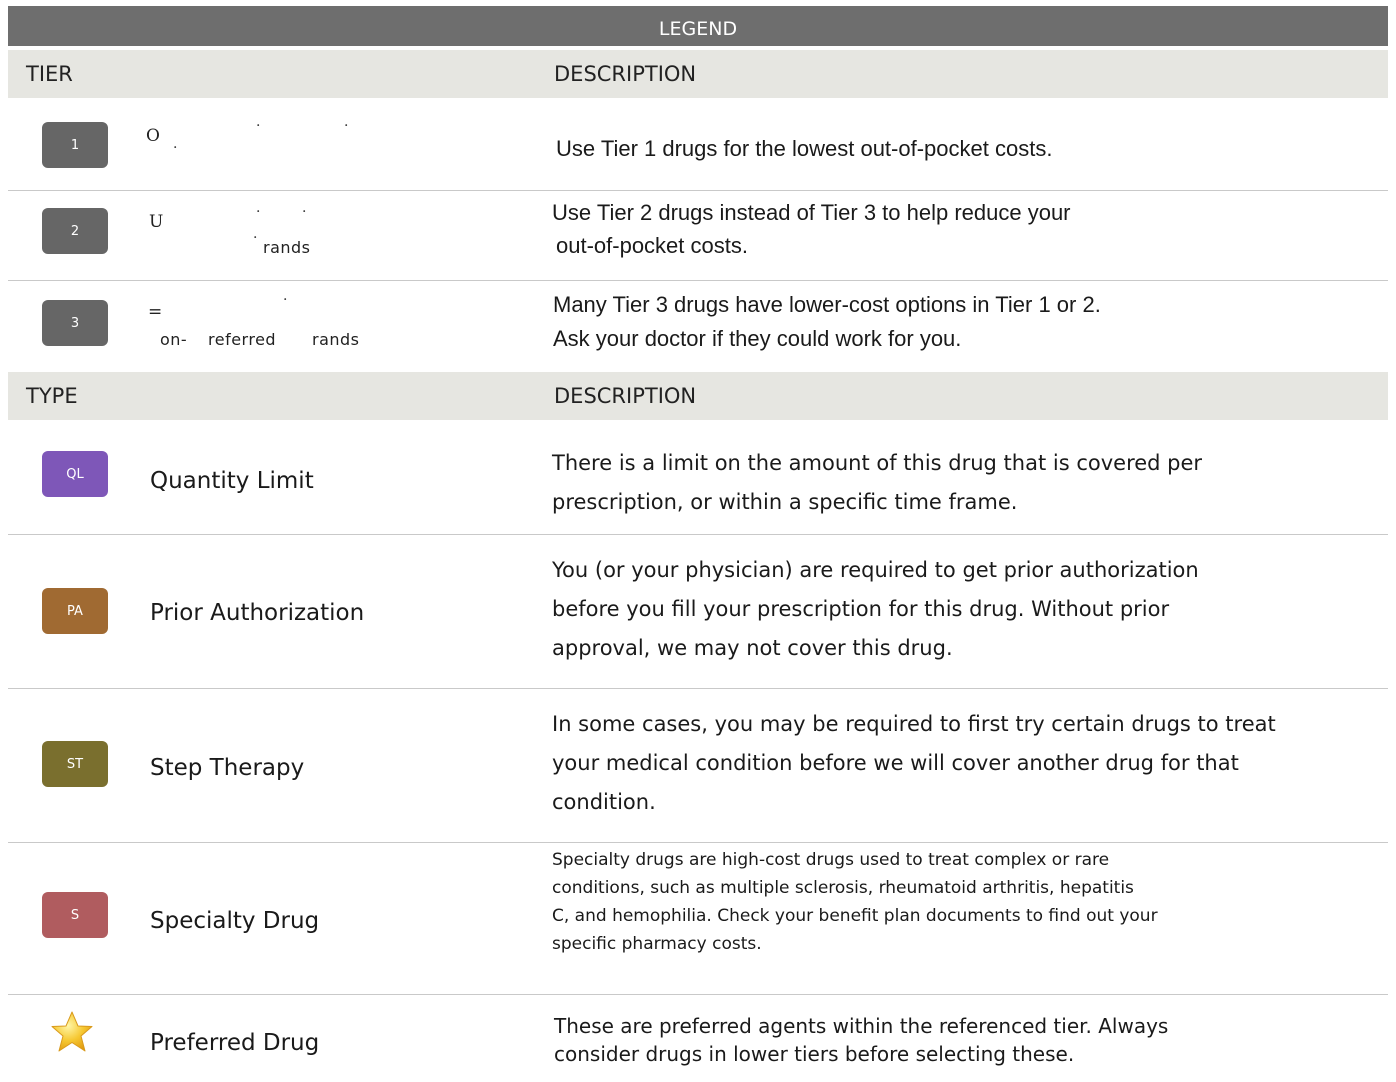 This screenshot has height=1082, width=1396. What do you see at coordinates (287, 247) in the screenshot?
I see `tier-2-name-fragment: rands` at bounding box center [287, 247].